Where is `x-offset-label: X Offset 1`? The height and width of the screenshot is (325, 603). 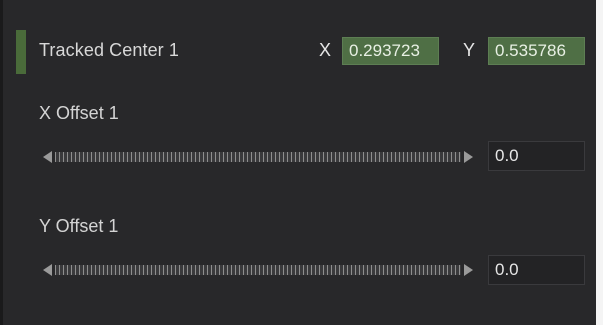 x-offset-label: X Offset 1 is located at coordinates (79, 113).